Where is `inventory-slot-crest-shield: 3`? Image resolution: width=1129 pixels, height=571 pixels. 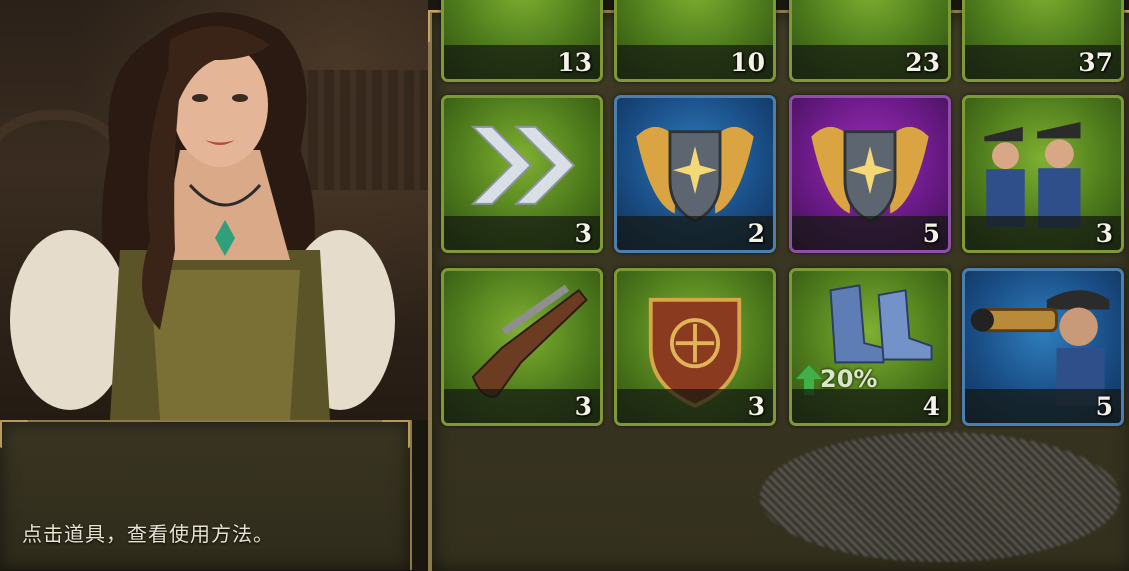 inventory-slot-crest-shield: 3 is located at coordinates (695, 347).